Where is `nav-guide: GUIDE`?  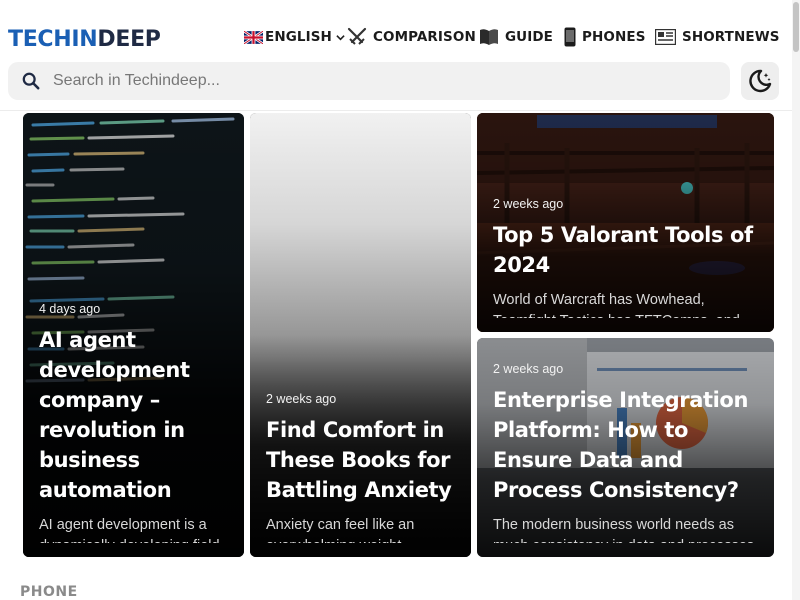
nav-guide: GUIDE is located at coordinates (516, 37).